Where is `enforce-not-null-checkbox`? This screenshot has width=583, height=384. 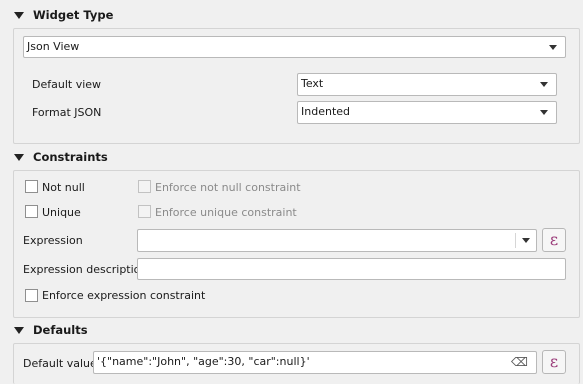 enforce-not-null-checkbox is located at coordinates (144, 186).